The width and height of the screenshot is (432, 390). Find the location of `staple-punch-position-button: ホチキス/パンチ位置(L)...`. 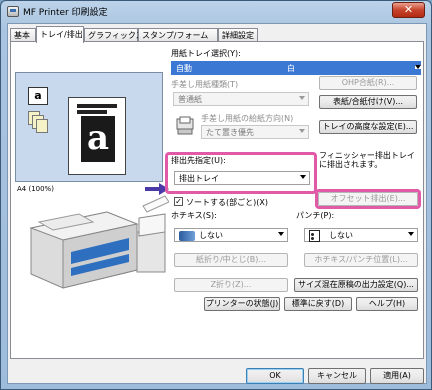

staple-punch-position-button: ホチキス/パンチ位置(L)... is located at coordinates (361, 260).